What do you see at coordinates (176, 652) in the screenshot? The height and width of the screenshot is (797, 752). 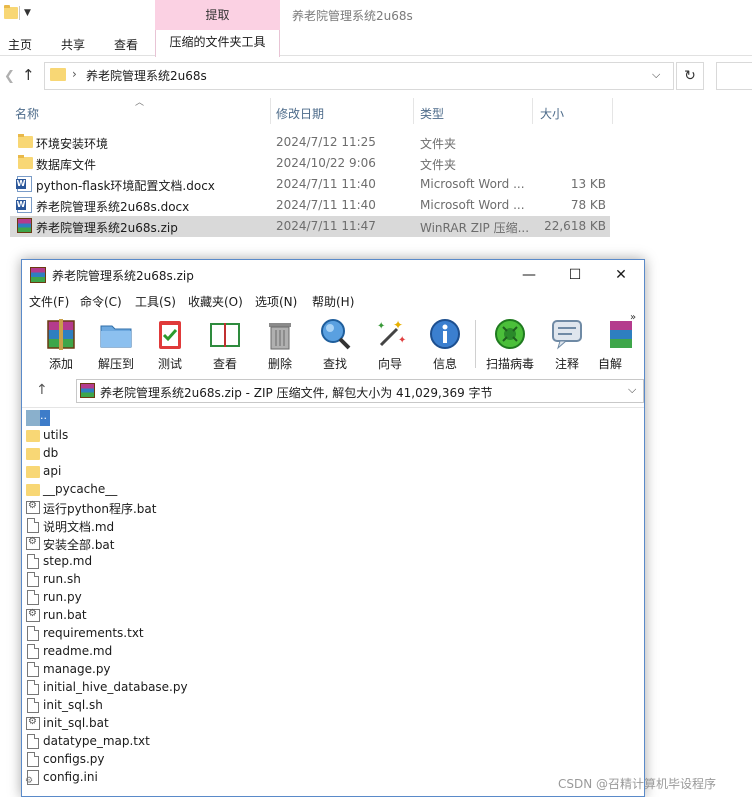 I see `list-item: readme.md` at bounding box center [176, 652].